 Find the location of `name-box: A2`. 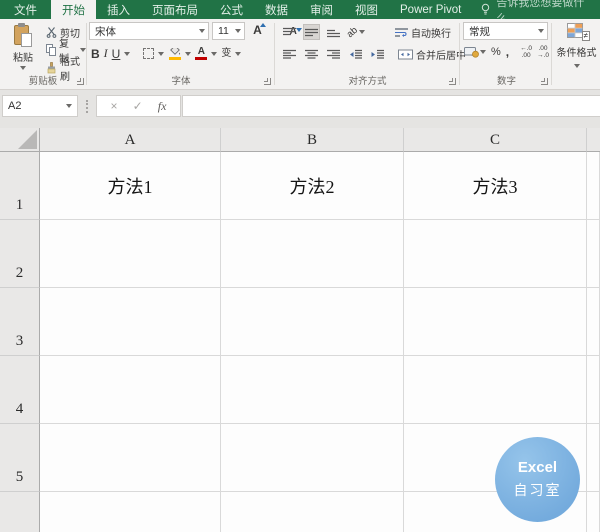

name-box: A2 is located at coordinates (40, 106).